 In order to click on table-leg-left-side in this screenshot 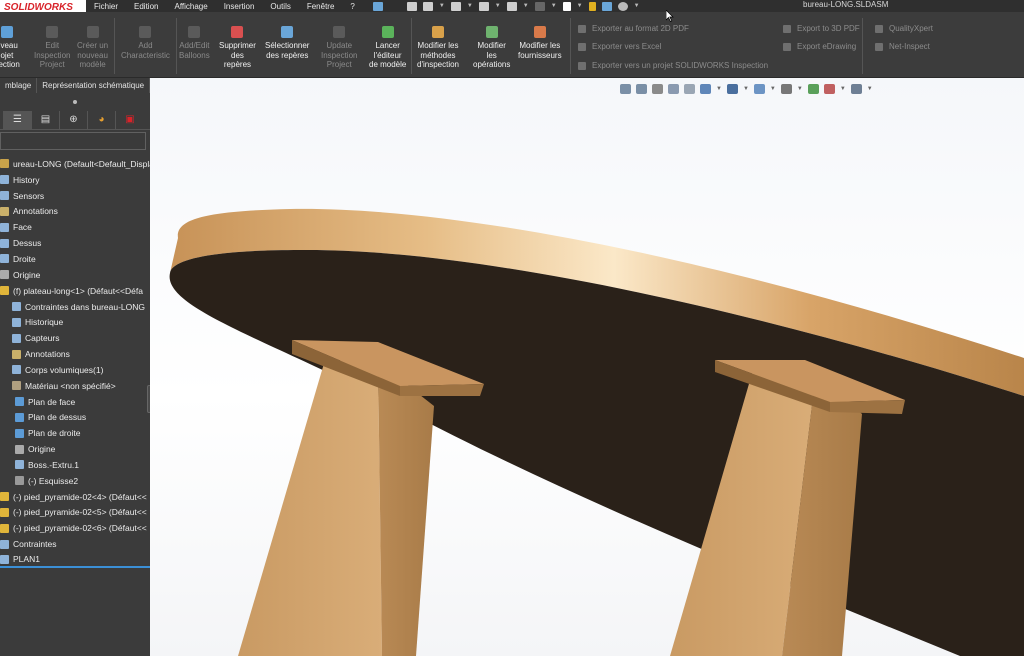, I will do `click(406, 509)`.